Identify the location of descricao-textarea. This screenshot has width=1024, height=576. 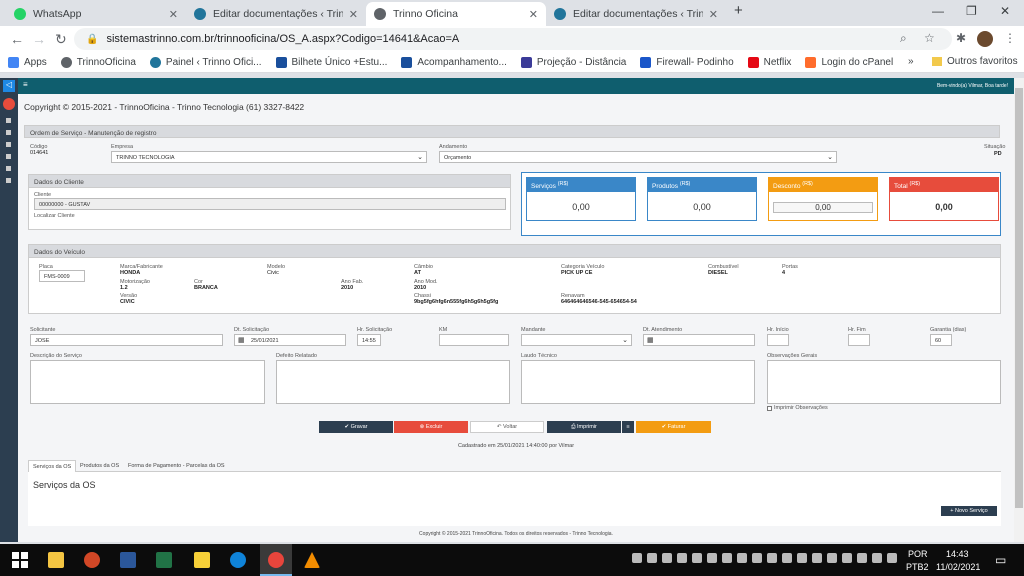
(147, 382).